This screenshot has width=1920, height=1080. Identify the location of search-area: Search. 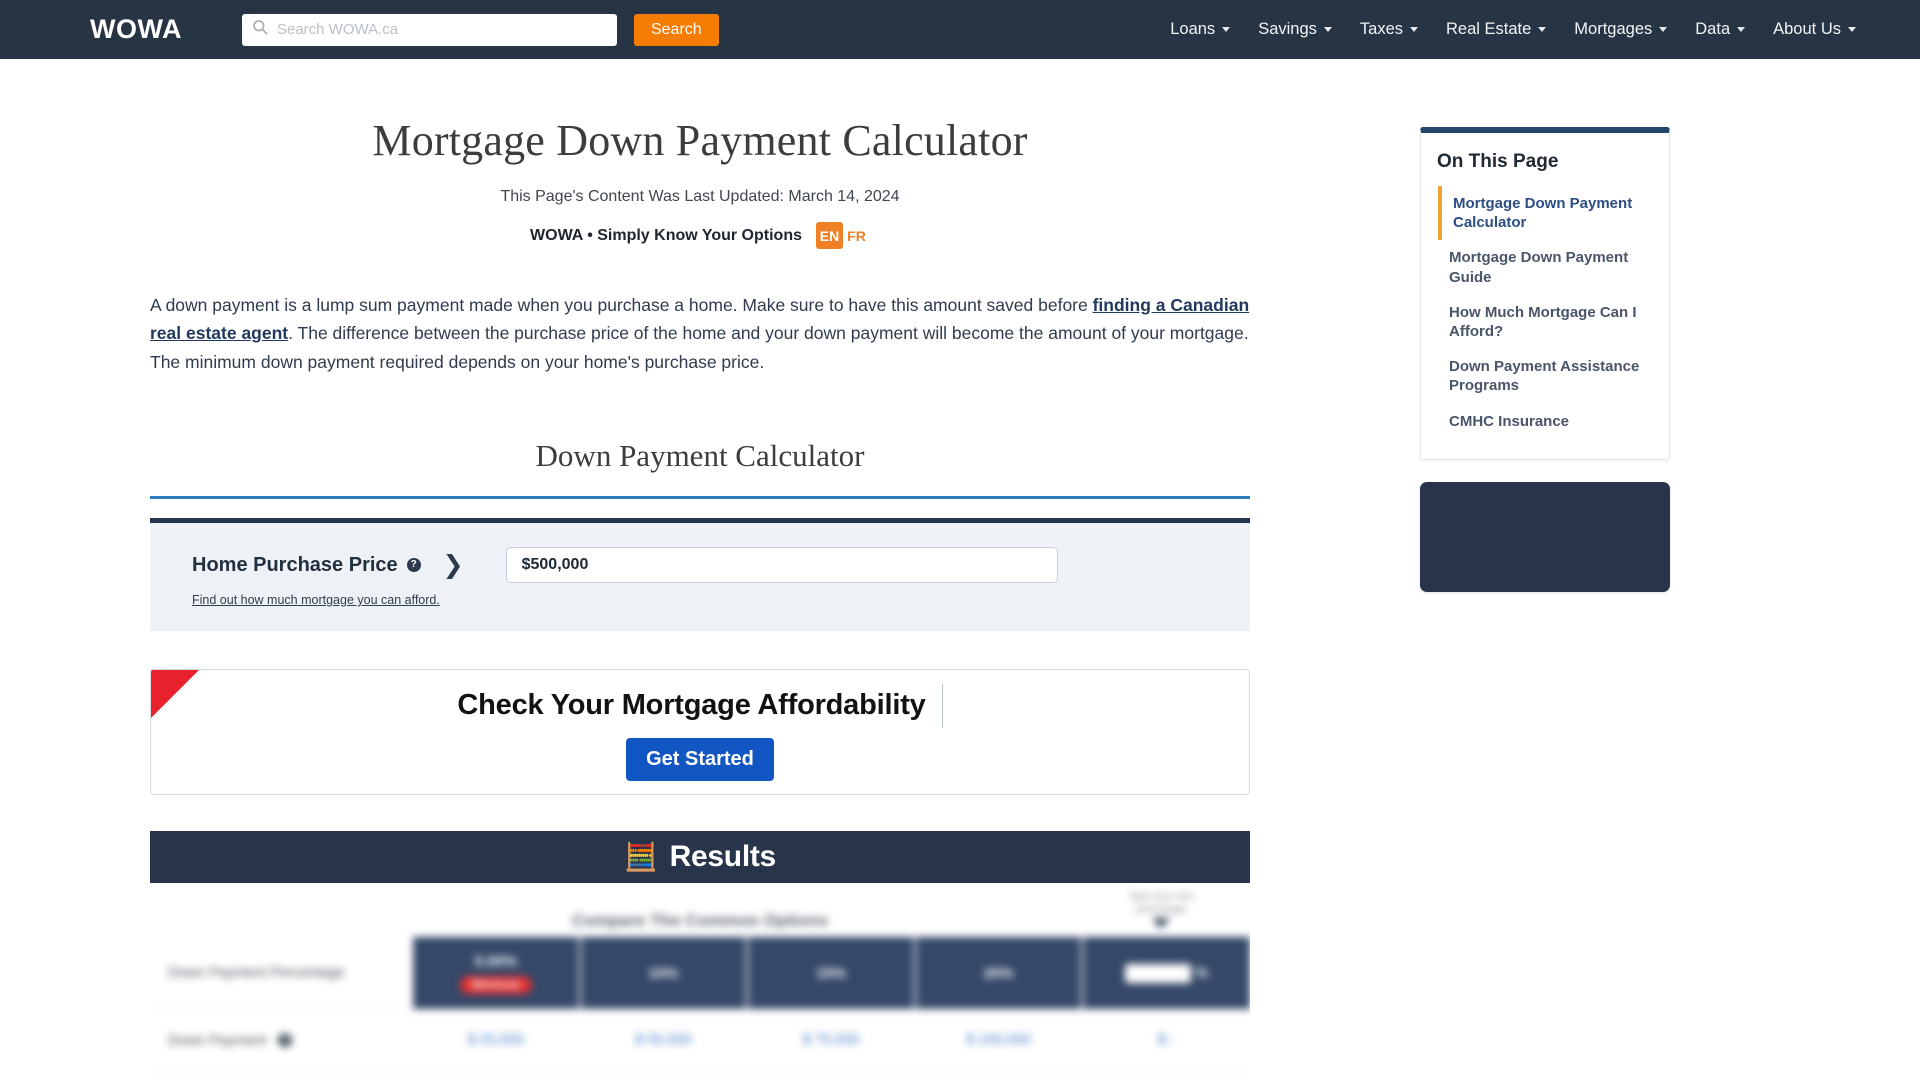
(480, 29).